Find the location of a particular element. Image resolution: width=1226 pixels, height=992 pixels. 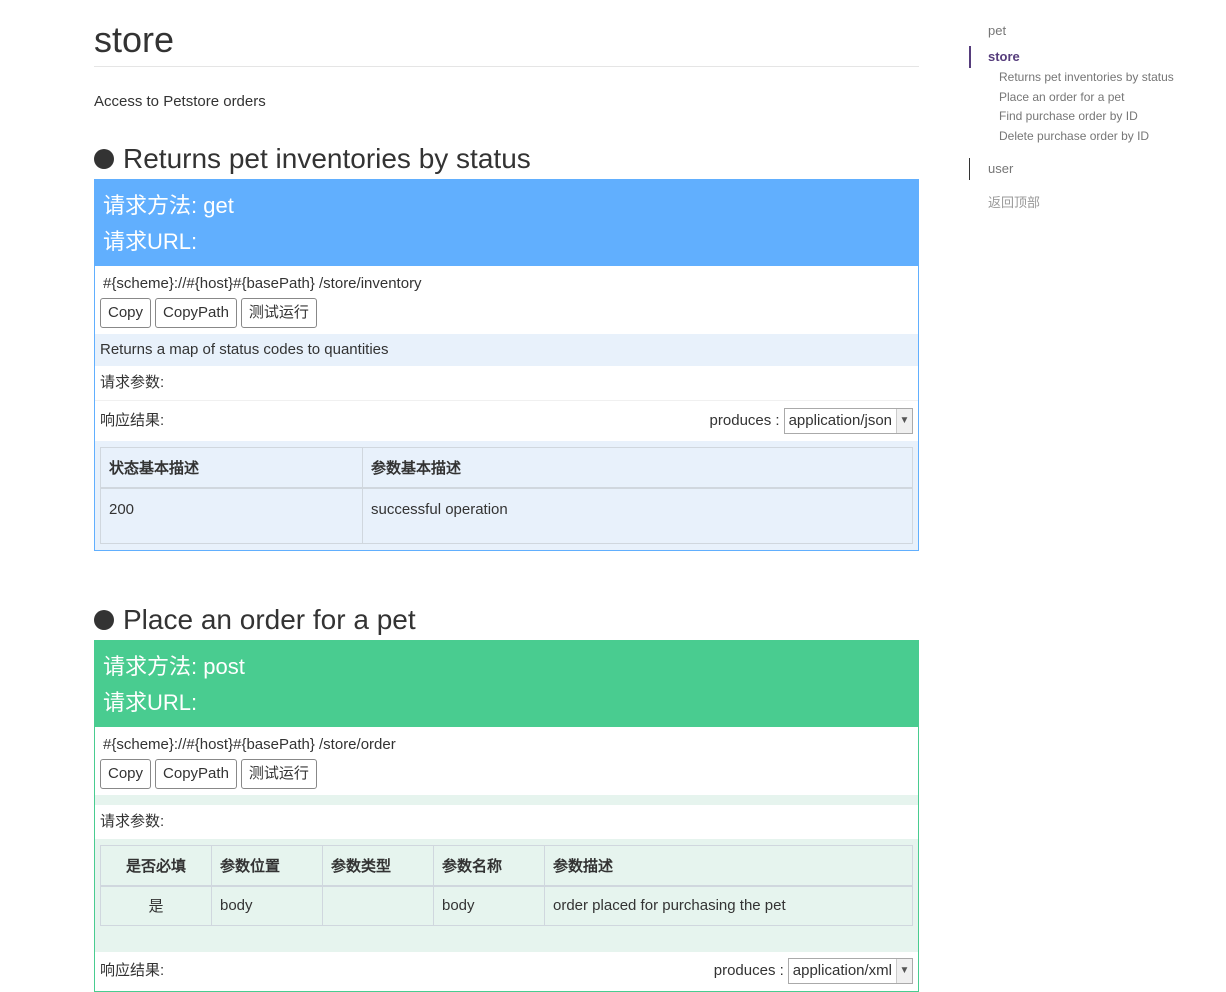

table-cell: successful operation is located at coordinates (637, 515).